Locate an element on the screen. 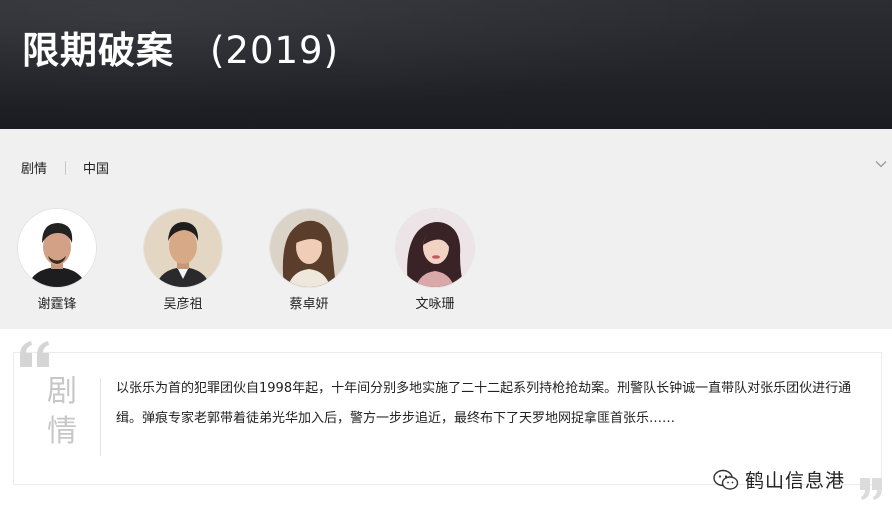 This screenshot has height=519, width=892. genre-tag: 剧情 is located at coordinates (34, 167).